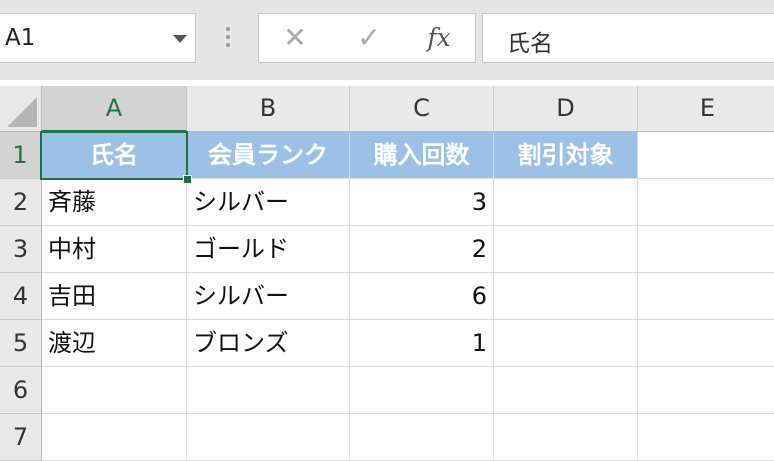 The height and width of the screenshot is (461, 774). Describe the element at coordinates (706, 343) in the screenshot. I see `cell-e5` at that location.